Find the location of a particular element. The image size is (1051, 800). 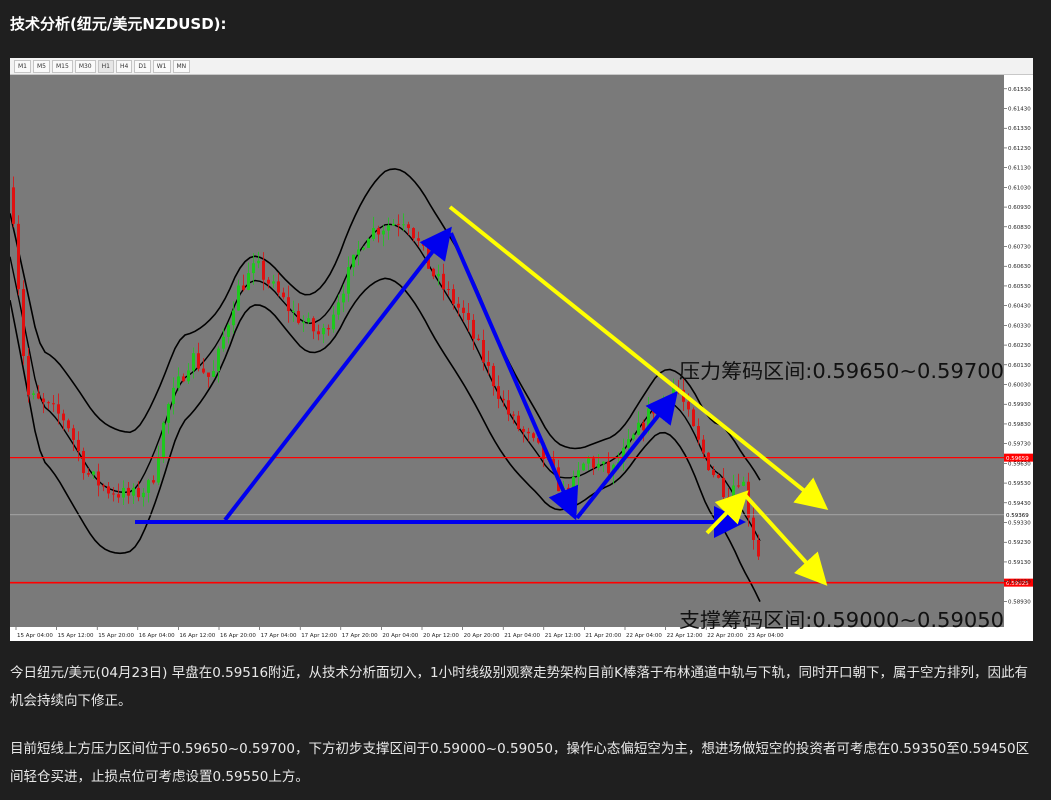

price-tick-label: 0.60630 is located at coordinates (1019, 267).